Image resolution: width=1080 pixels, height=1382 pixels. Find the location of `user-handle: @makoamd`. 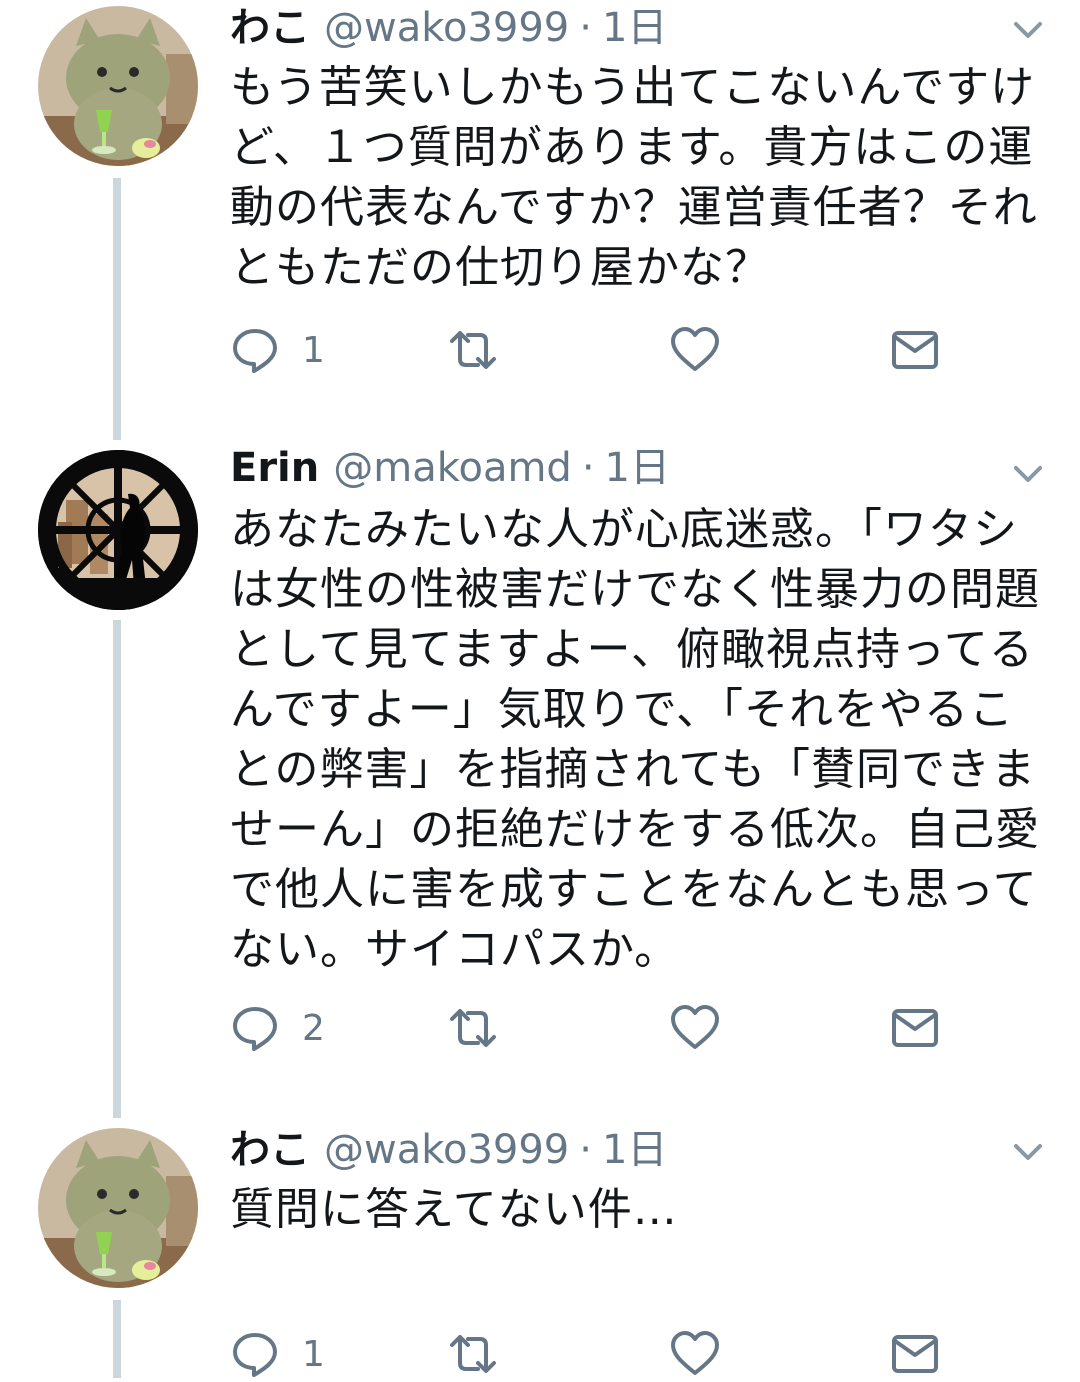

user-handle: @makoamd is located at coordinates (452, 468).